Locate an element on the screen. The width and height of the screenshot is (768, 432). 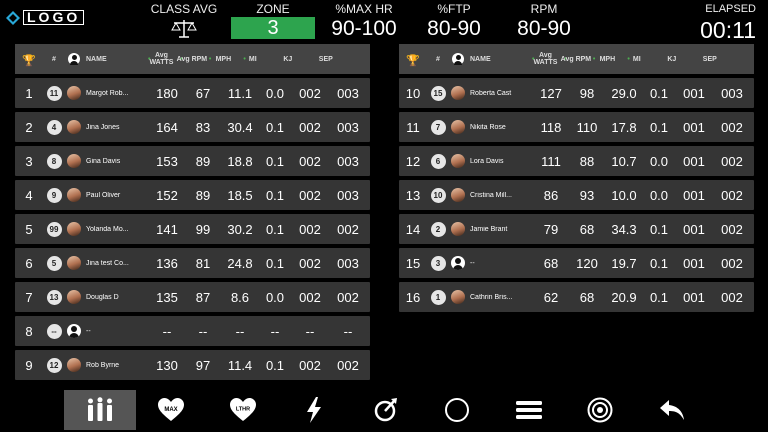
back-button is located at coordinates (672, 410).